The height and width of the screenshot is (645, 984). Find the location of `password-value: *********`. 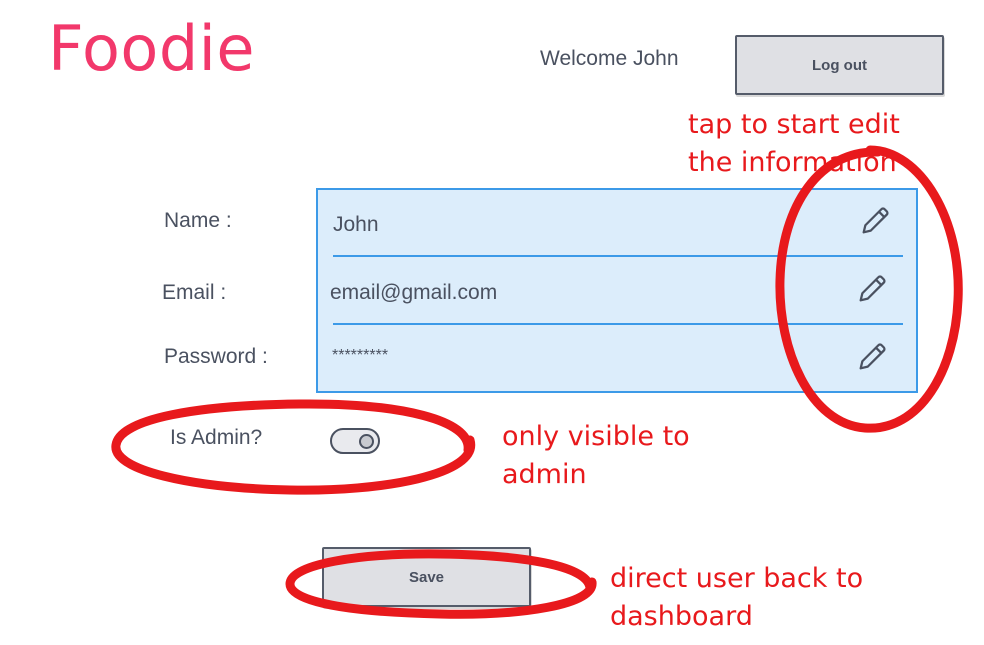

password-value: ********* is located at coordinates (360, 356).